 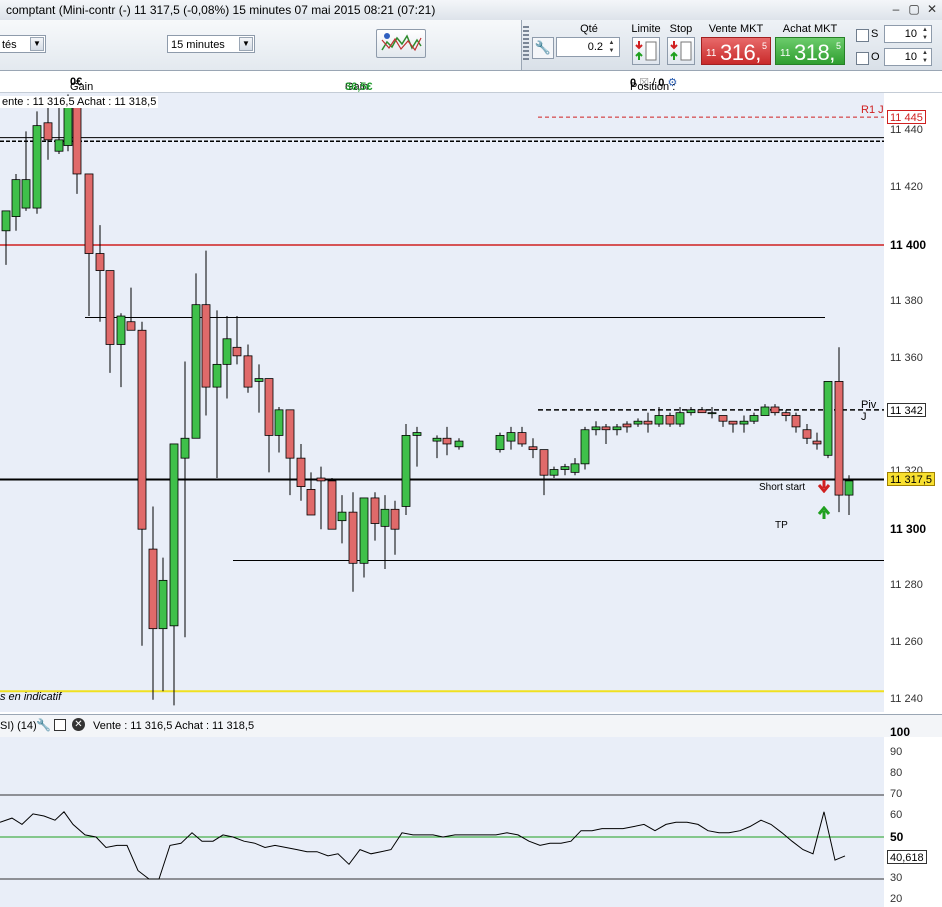 What do you see at coordinates (925, 57) in the screenshot?
I see `o-spinner: ▲ ▼` at bounding box center [925, 57].